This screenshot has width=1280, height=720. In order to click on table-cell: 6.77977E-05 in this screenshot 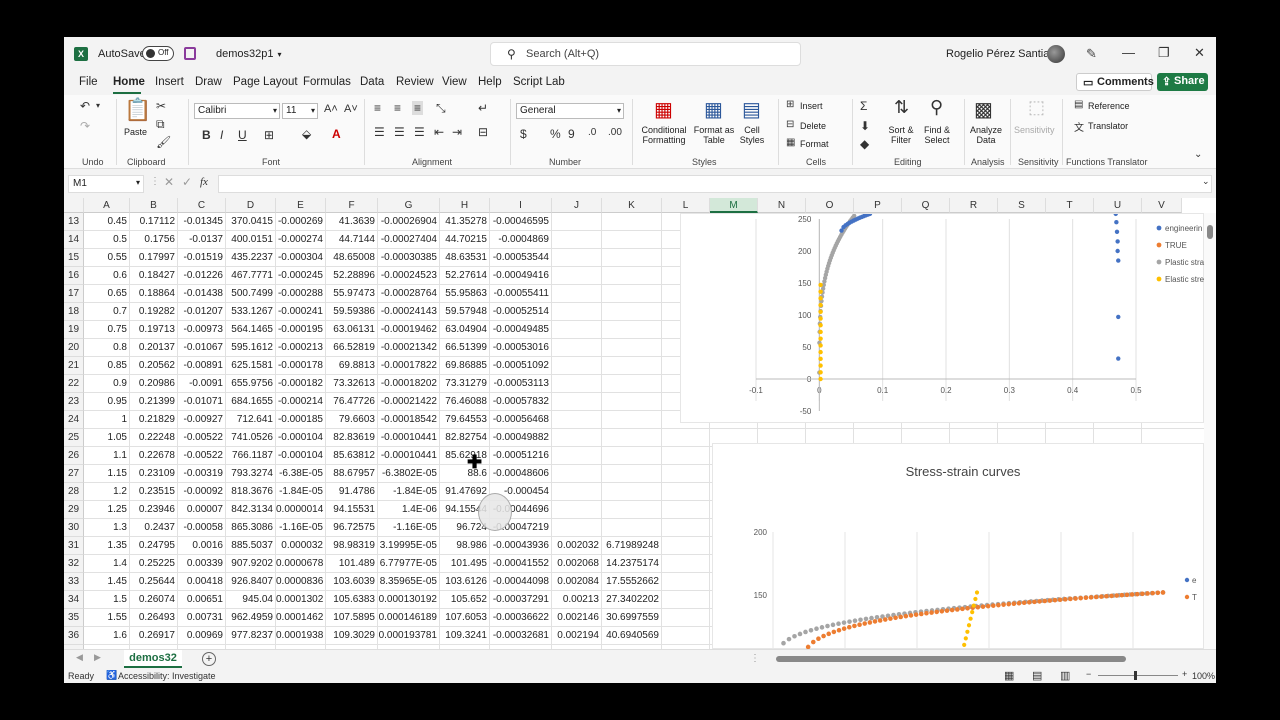, I will do `click(409, 564)`.